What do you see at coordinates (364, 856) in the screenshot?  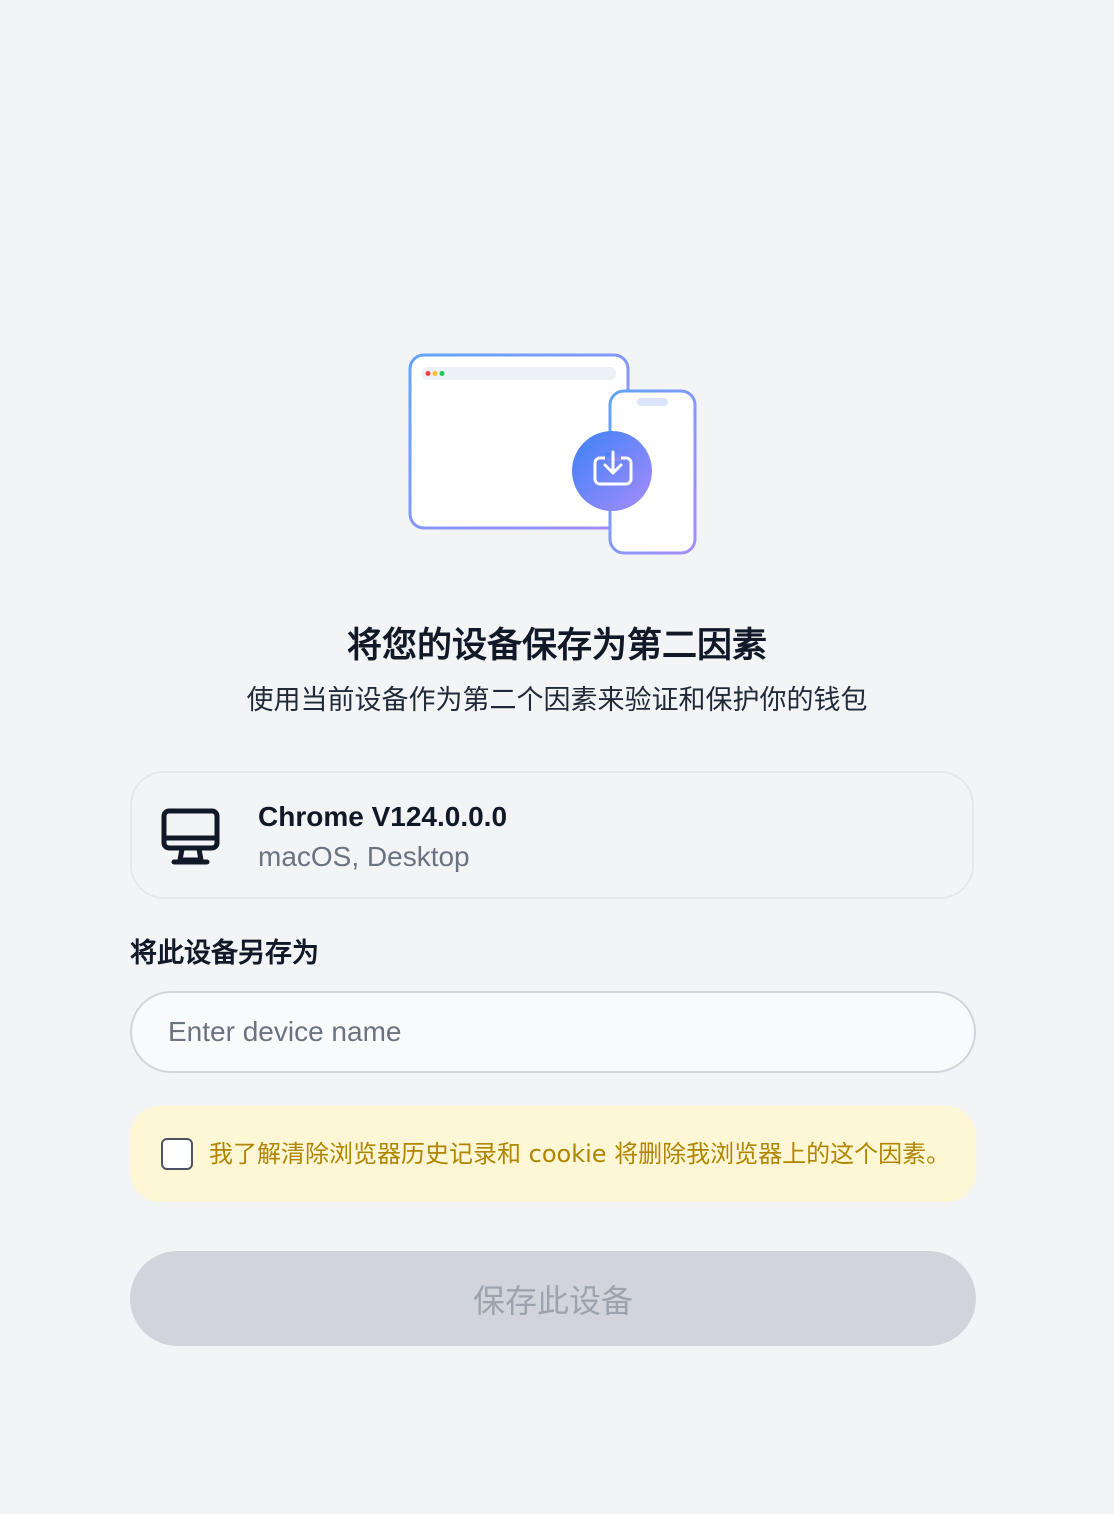 I see `device-meta: macOS, Desktop` at bounding box center [364, 856].